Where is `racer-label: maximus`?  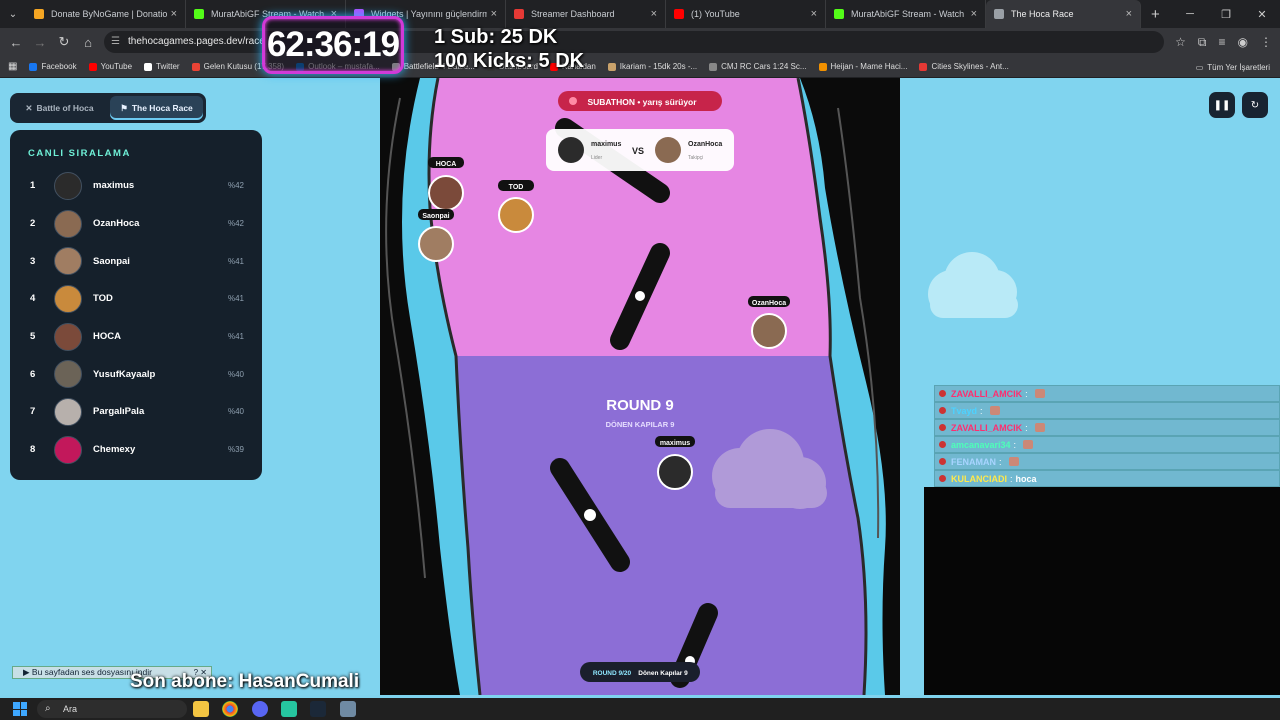
racer-label: maximus is located at coordinates (675, 443).